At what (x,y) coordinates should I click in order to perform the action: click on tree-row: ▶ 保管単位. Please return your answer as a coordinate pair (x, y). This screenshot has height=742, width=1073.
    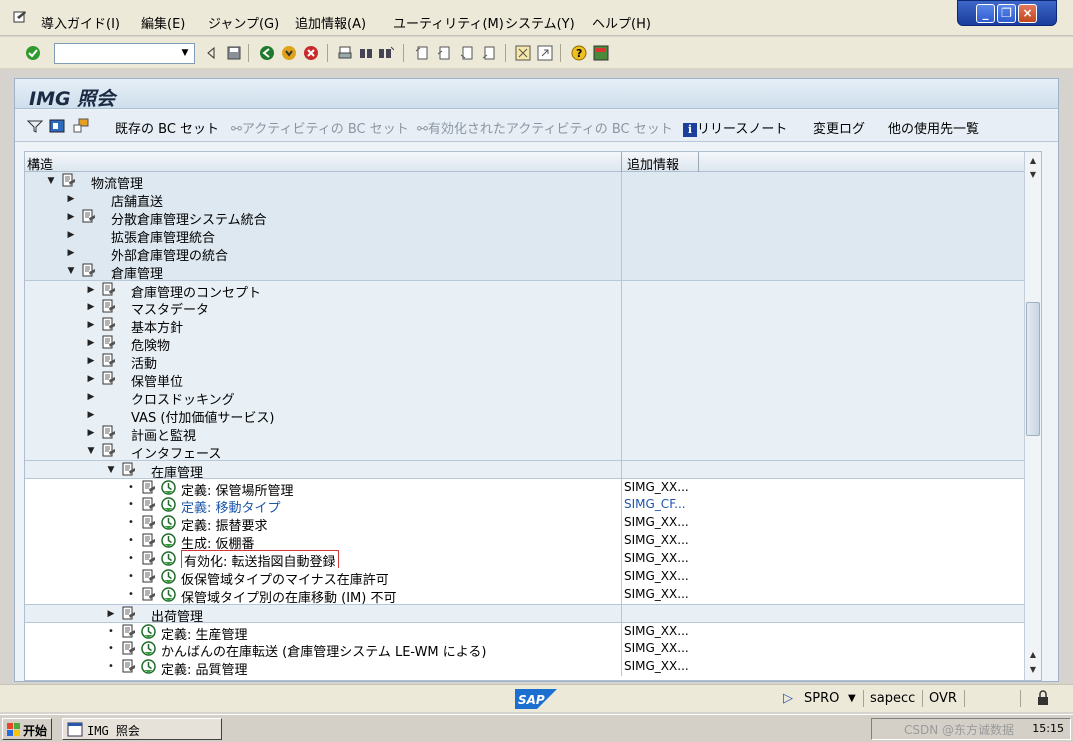
    Looking at the image, I should click on (529, 380).